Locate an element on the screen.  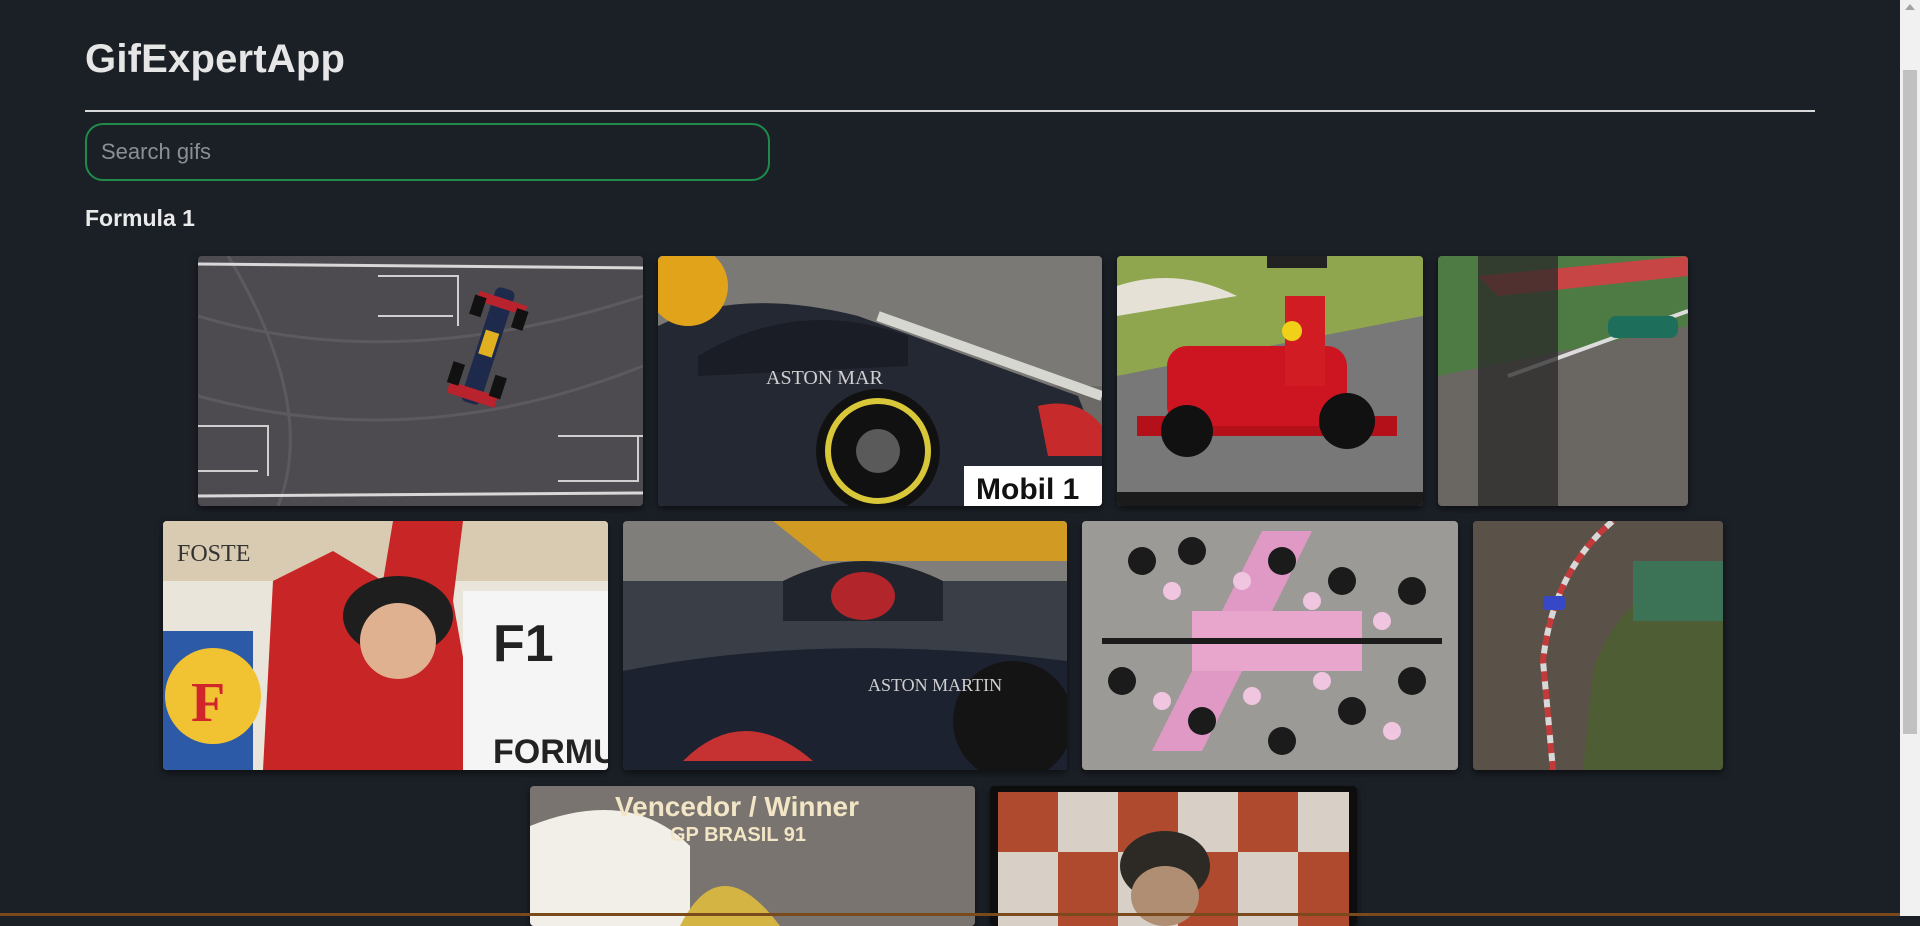
gif-card: Mobil 1 ASTON MAR is located at coordinates (880, 381).